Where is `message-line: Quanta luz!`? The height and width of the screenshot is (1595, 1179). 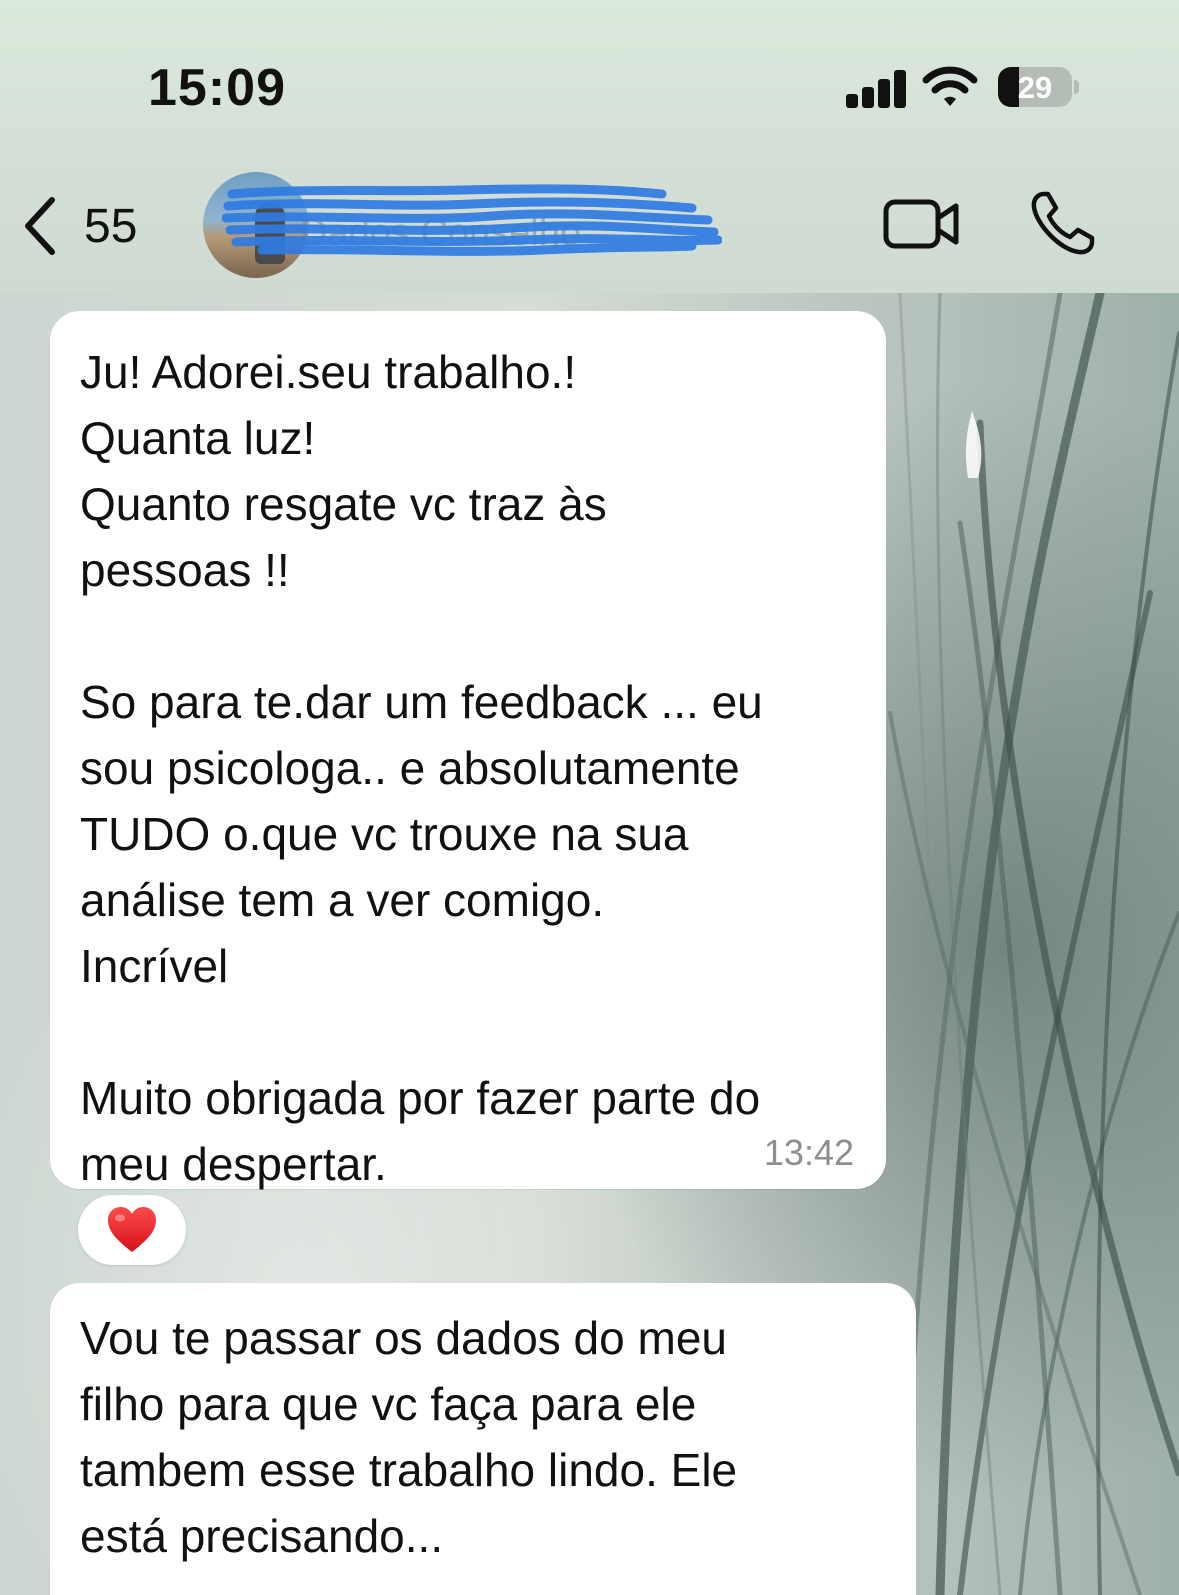
message-line: Quanta luz! is located at coordinates (198, 438).